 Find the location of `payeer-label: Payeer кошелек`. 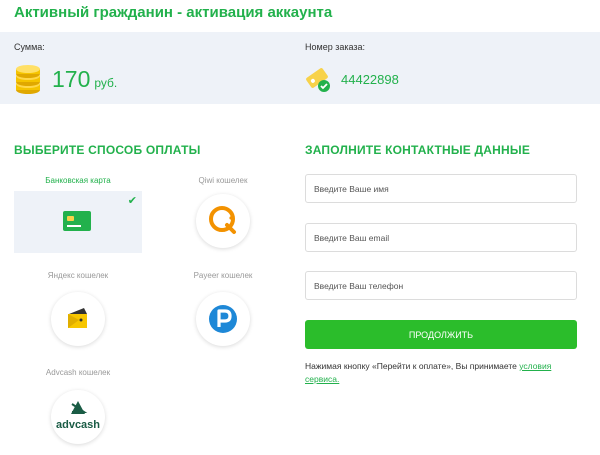

payeer-label: Payeer кошелек is located at coordinates (223, 275).